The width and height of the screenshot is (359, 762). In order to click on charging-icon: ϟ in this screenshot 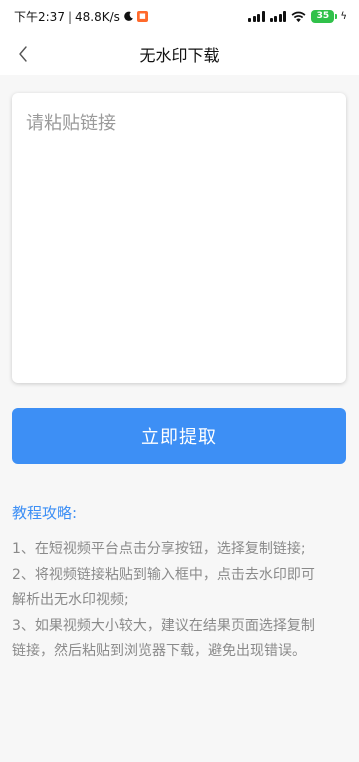, I will do `click(343, 16)`.